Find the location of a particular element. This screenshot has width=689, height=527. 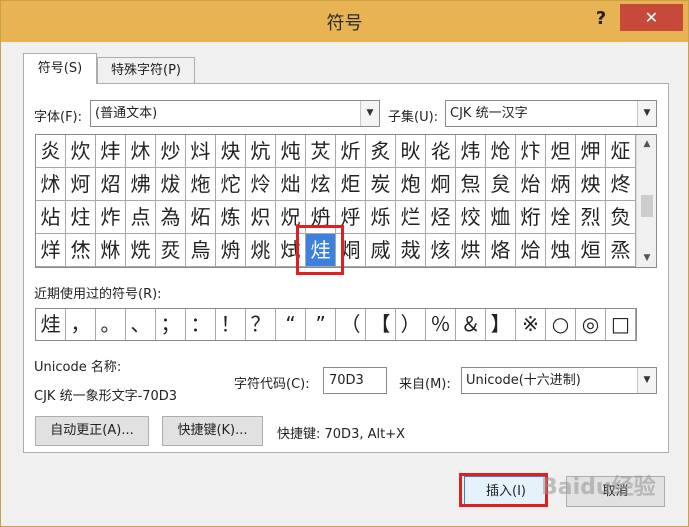

symbol-cell: 炓 is located at coordinates (201, 151).